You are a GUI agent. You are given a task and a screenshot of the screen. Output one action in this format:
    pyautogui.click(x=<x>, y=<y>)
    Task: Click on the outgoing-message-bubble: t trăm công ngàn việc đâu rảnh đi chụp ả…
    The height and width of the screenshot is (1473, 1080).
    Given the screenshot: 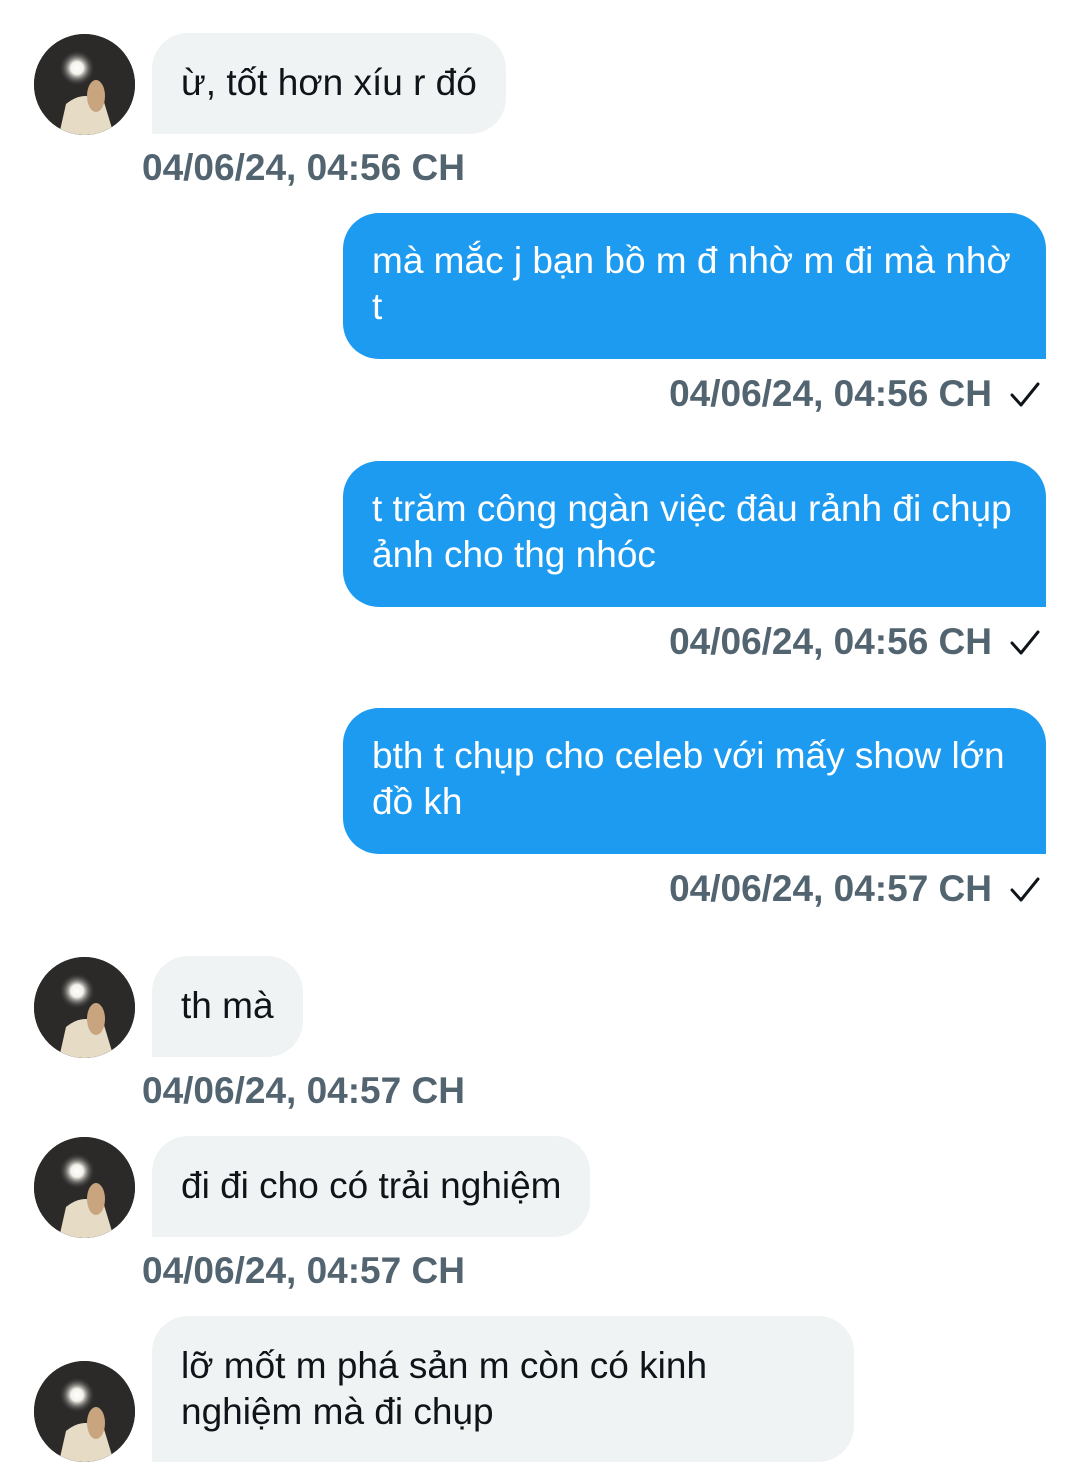 What is the action you would take?
    pyautogui.click(x=694, y=534)
    